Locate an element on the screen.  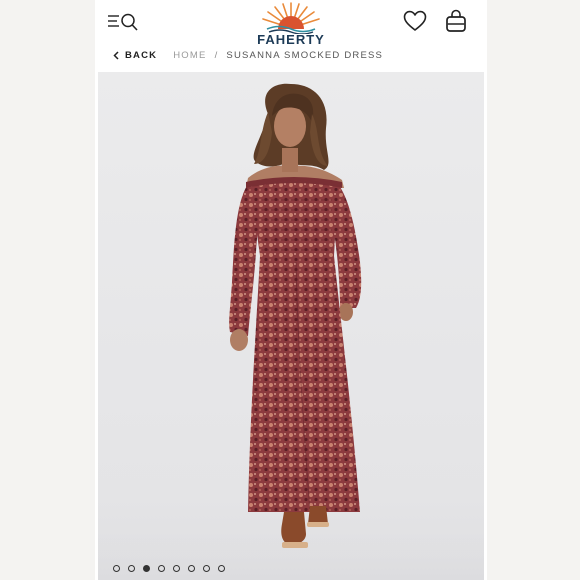
back-label: BACK is located at coordinates (141, 55).